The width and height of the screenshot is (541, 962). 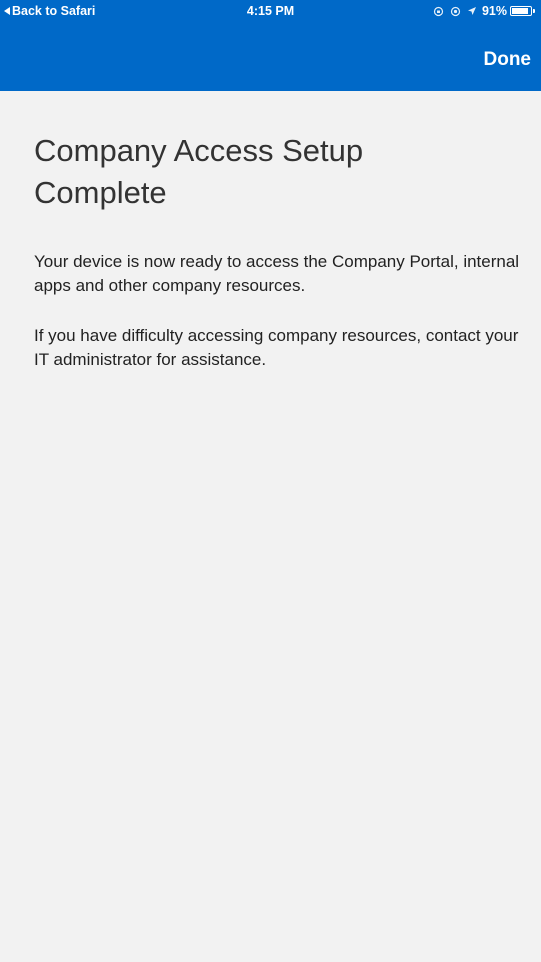 I want to click on status-indicators: 91%, so click(x=481, y=11).